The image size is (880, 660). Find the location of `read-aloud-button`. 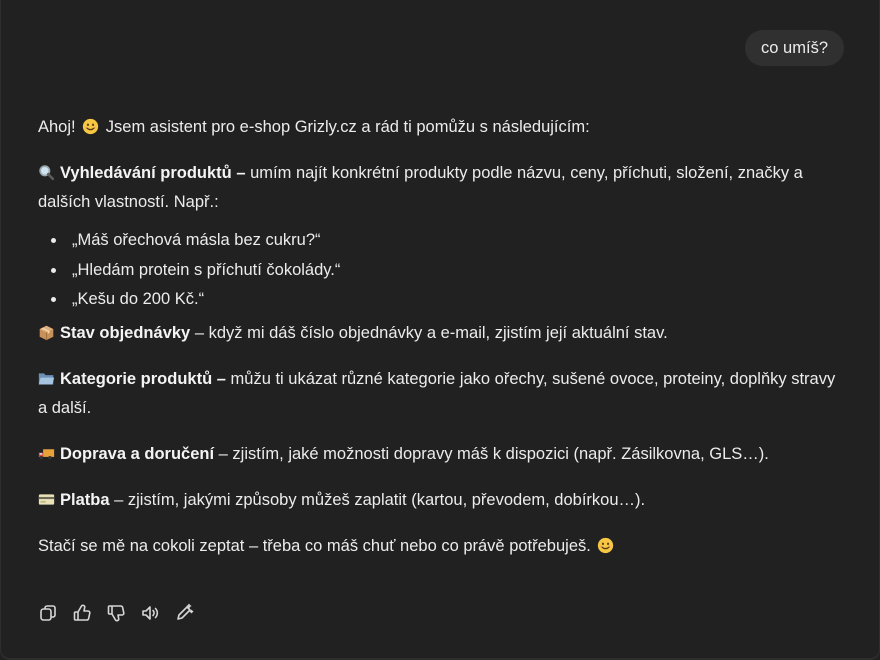

read-aloud-button is located at coordinates (150, 613).